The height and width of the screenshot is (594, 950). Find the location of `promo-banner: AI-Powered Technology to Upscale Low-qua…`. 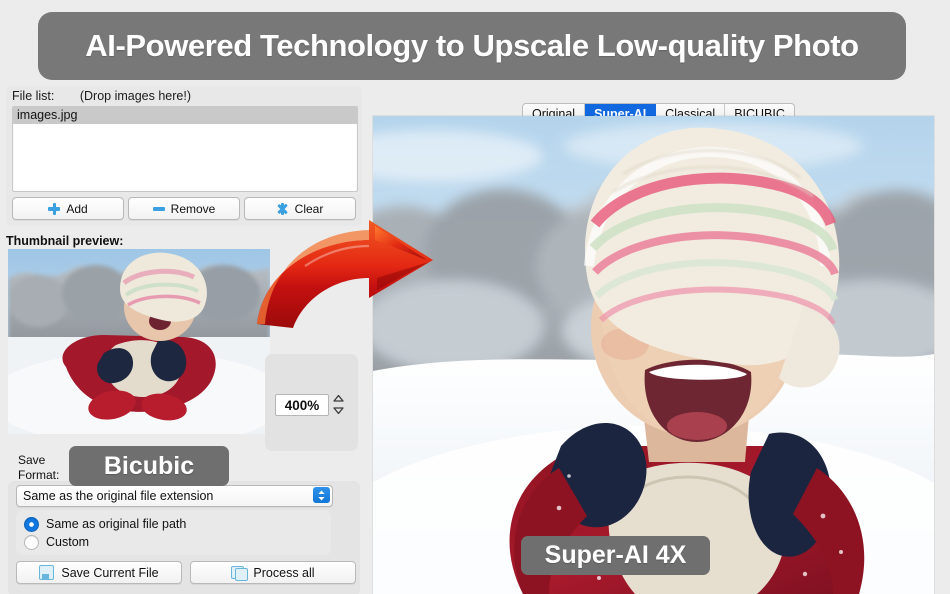

promo-banner: AI-Powered Technology to Upscale Low-qua… is located at coordinates (472, 46).